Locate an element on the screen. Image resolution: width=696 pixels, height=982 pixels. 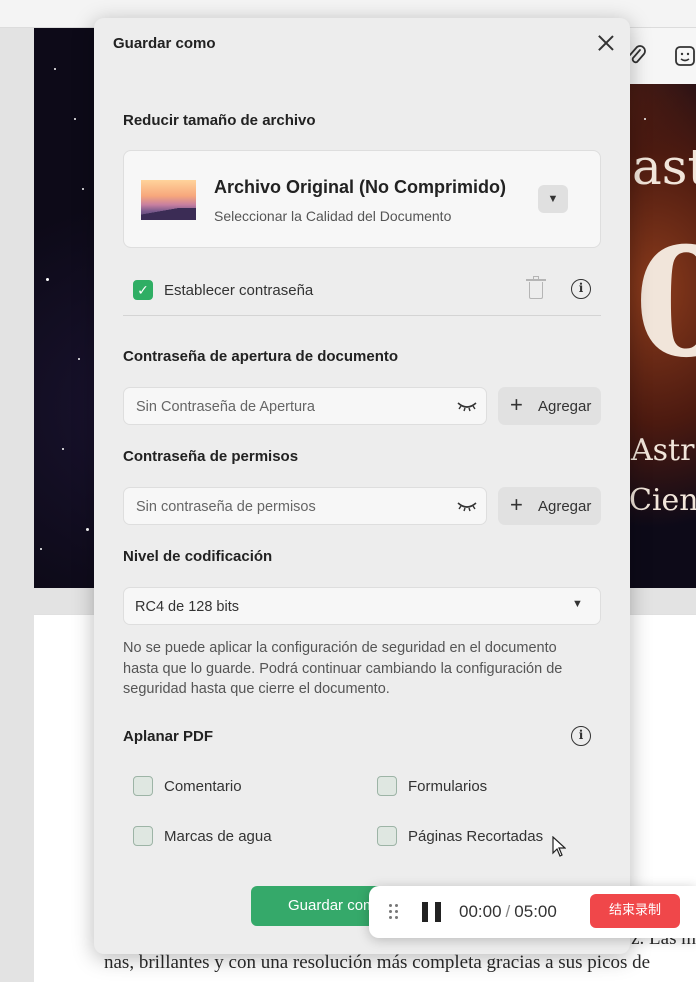
add-open-password-button: + Agregar is located at coordinates (549, 406).